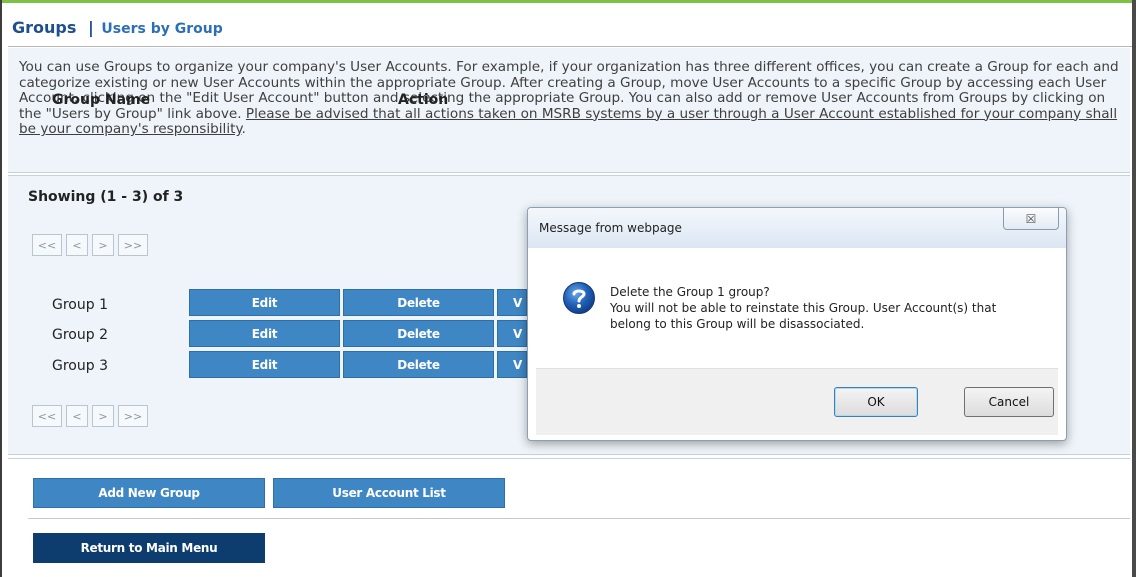 This screenshot has height=577, width=1136. What do you see at coordinates (389, 493) in the screenshot?
I see `user-account-list-button: User Account List` at bounding box center [389, 493].